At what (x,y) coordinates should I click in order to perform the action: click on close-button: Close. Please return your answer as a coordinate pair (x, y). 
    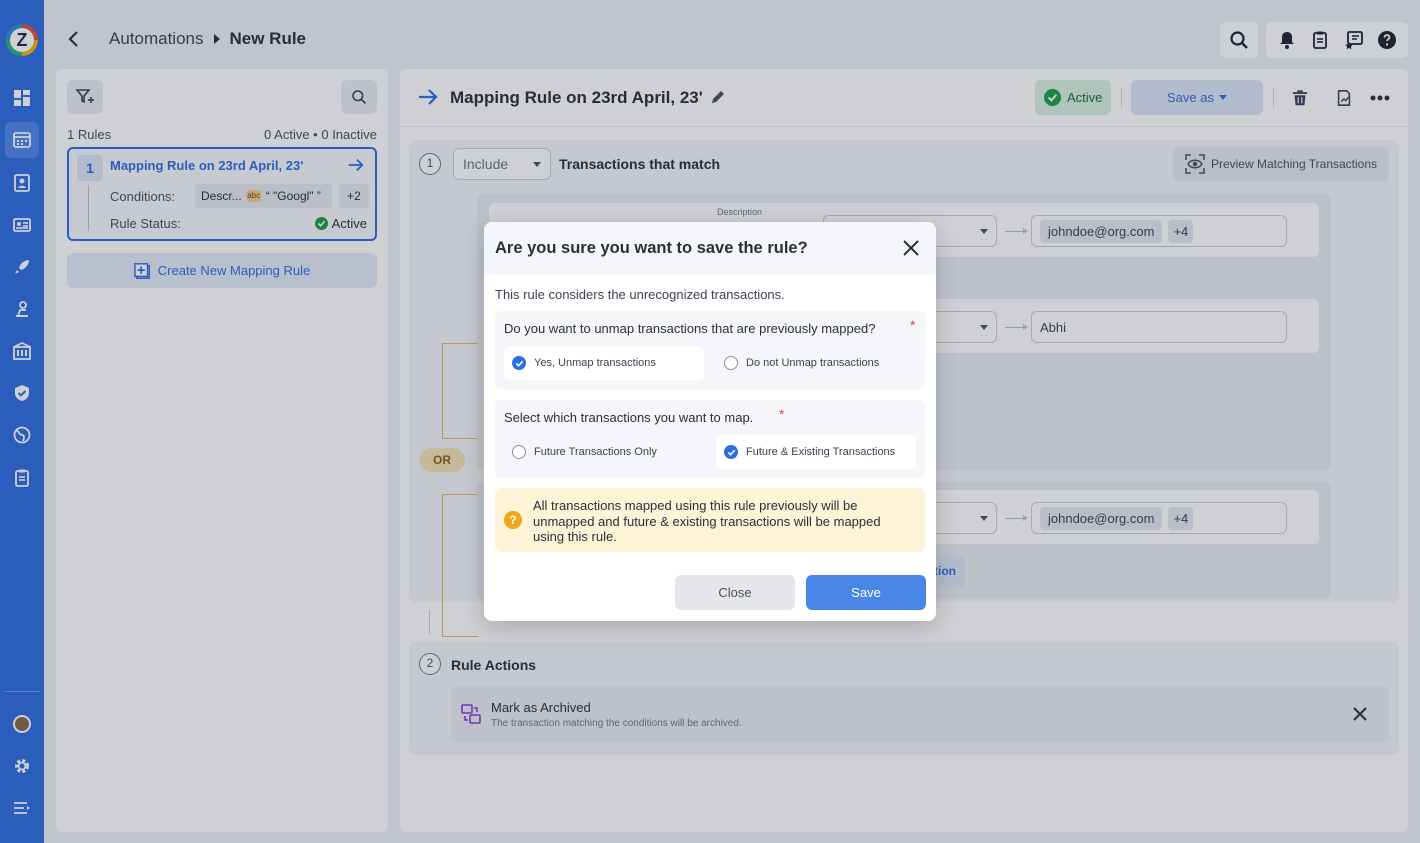
    Looking at the image, I should click on (735, 592).